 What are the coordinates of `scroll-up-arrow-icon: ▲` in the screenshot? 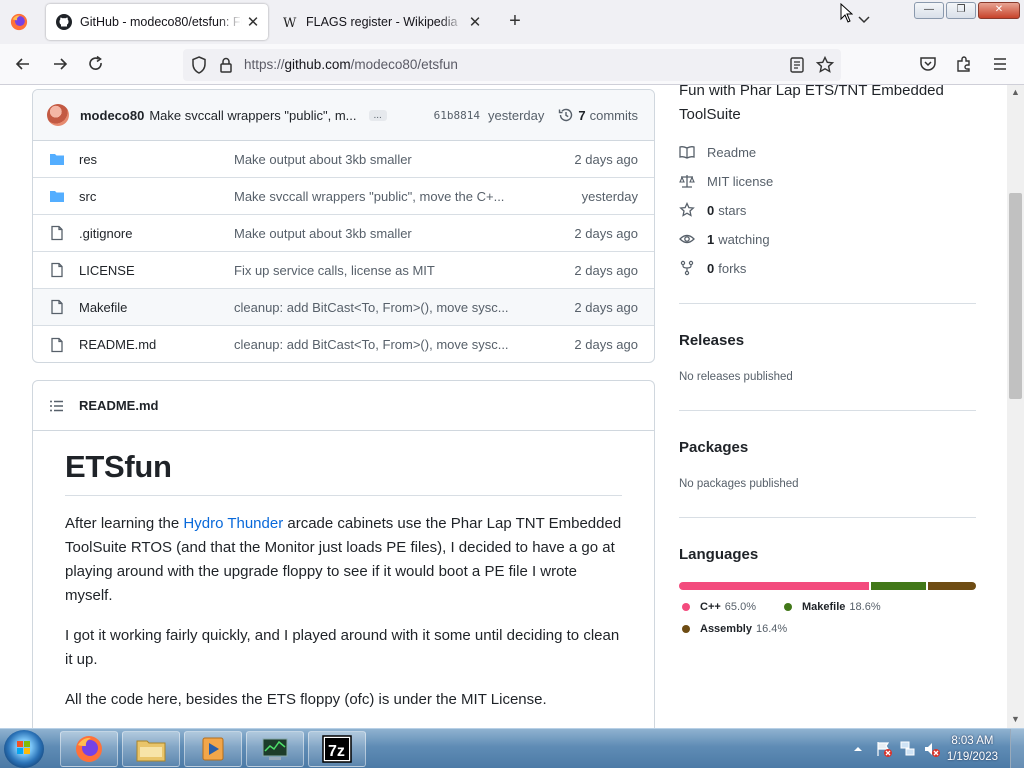 It's located at (1015, 92).